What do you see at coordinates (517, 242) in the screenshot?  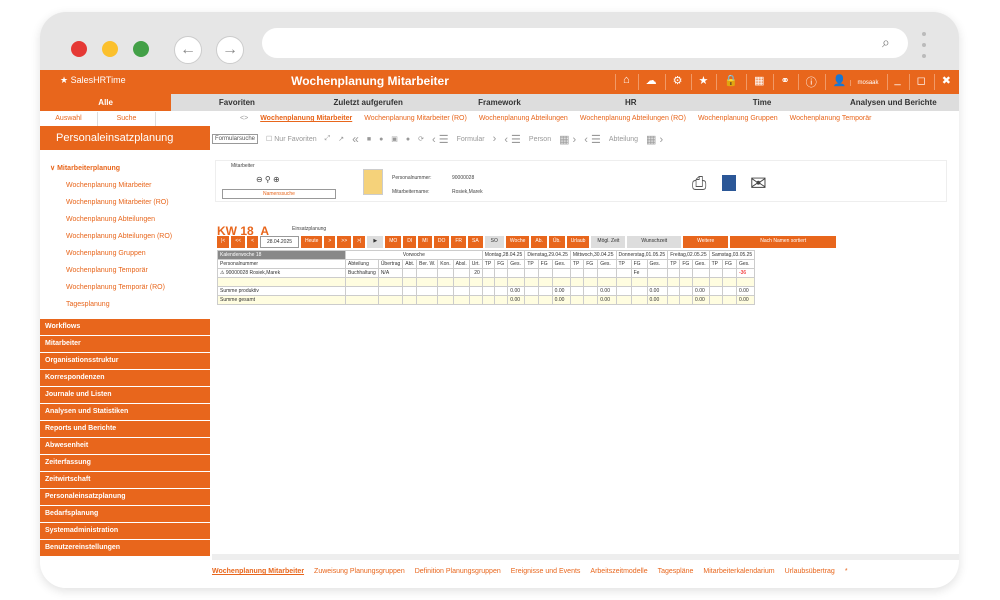 I see `week-button: Woche` at bounding box center [517, 242].